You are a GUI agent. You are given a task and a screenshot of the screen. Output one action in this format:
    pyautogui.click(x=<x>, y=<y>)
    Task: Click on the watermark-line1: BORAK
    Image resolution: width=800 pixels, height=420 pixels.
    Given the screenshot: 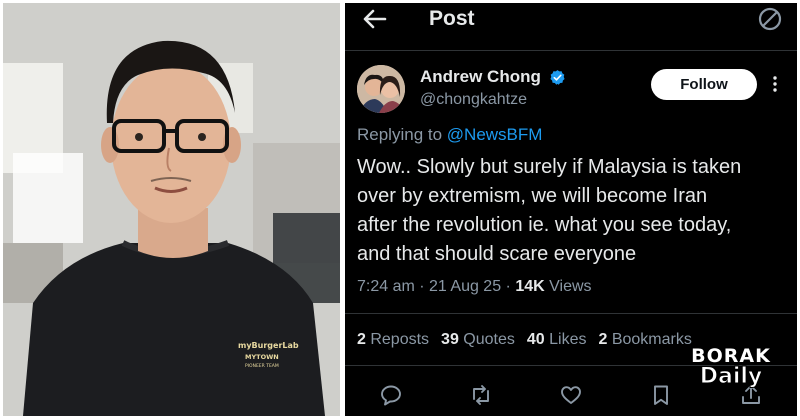 What is the action you would take?
    pyautogui.click(x=731, y=356)
    